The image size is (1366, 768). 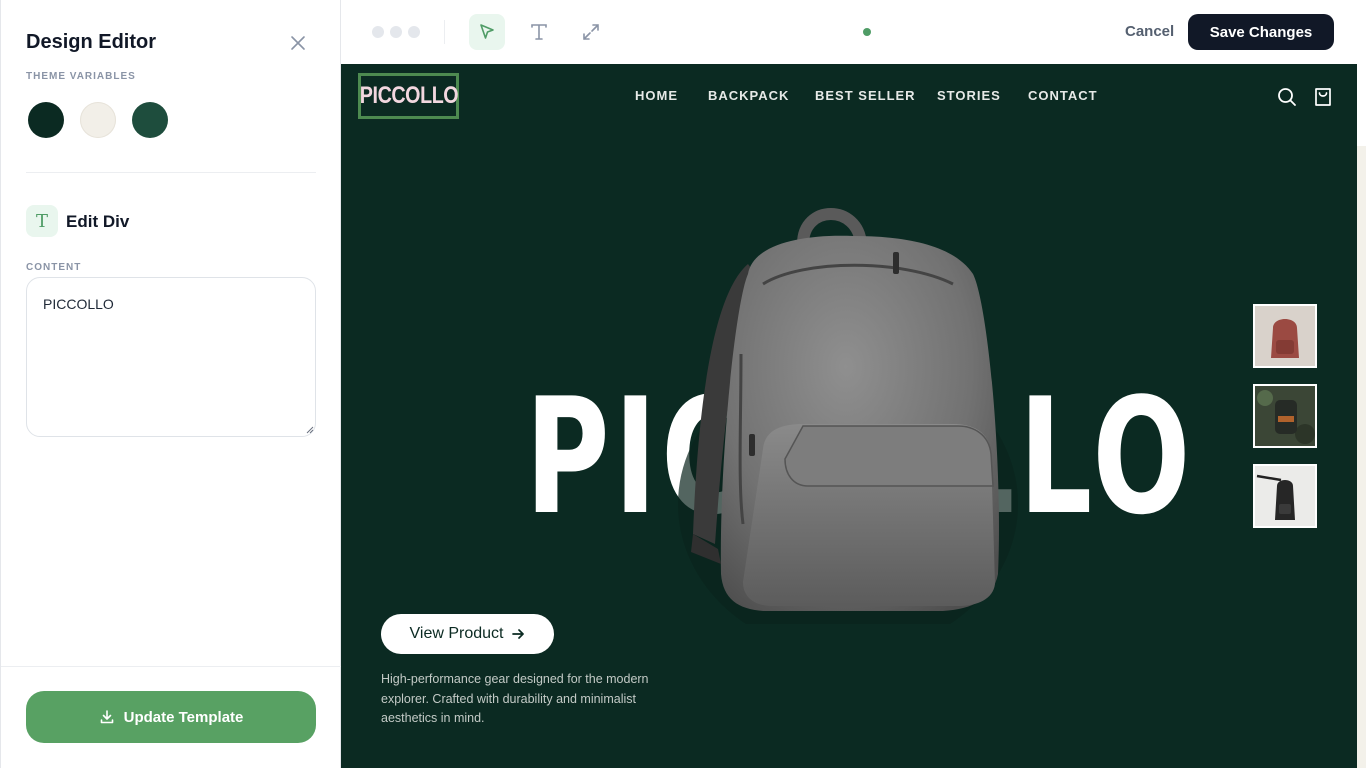 I want to click on preview-scrollbar-thumb, so click(x=1361, y=457).